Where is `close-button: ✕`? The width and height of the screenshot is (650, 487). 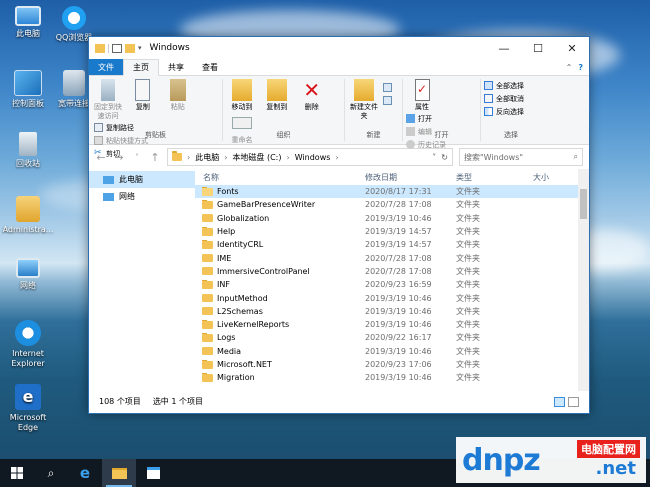
close-button: ✕ is located at coordinates (572, 48).